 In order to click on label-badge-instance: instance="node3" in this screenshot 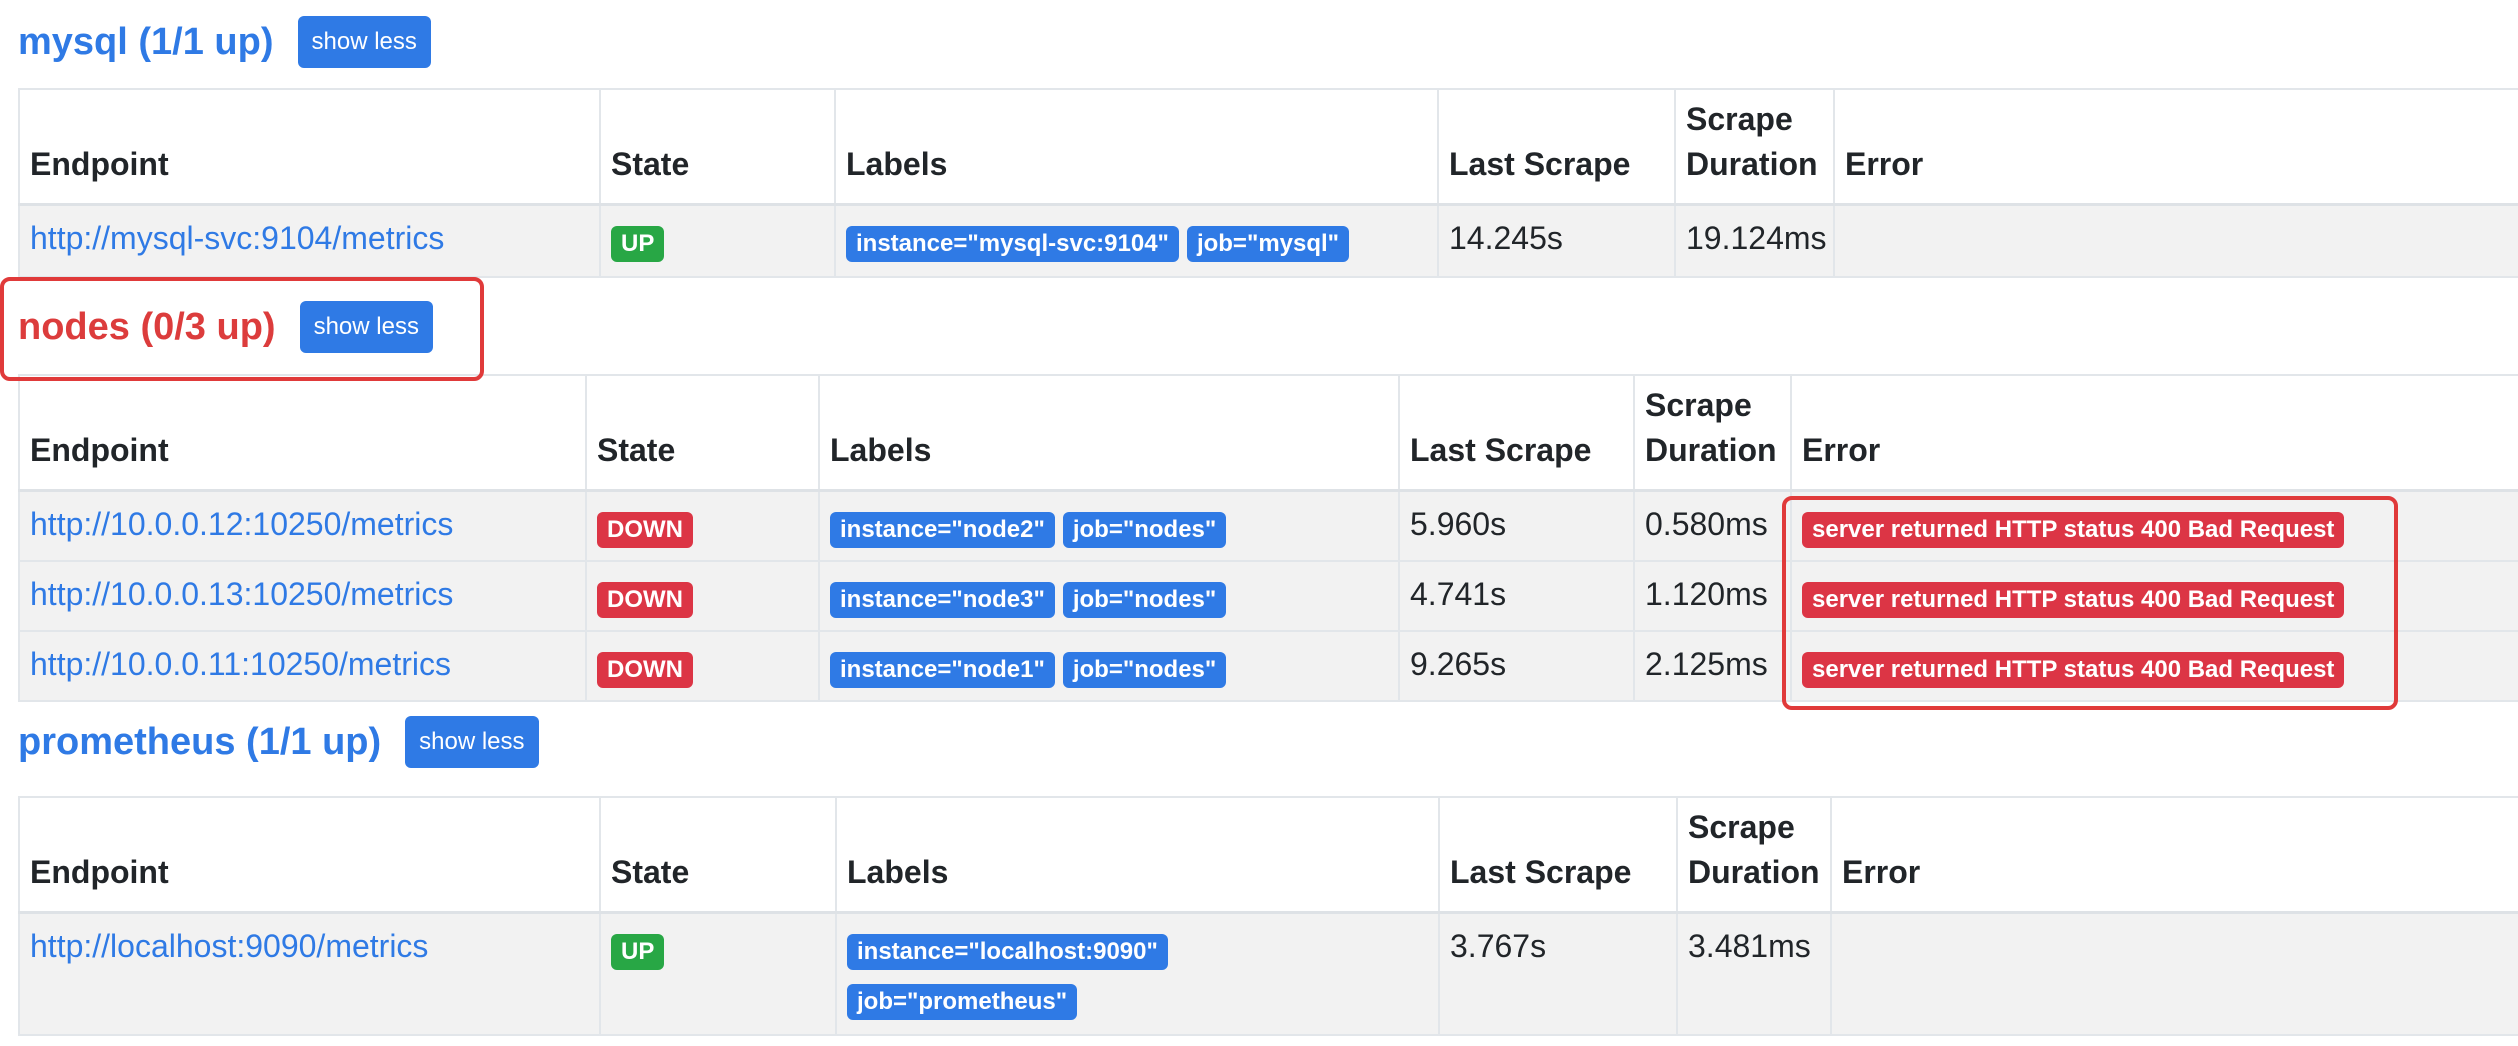, I will do `click(942, 600)`.